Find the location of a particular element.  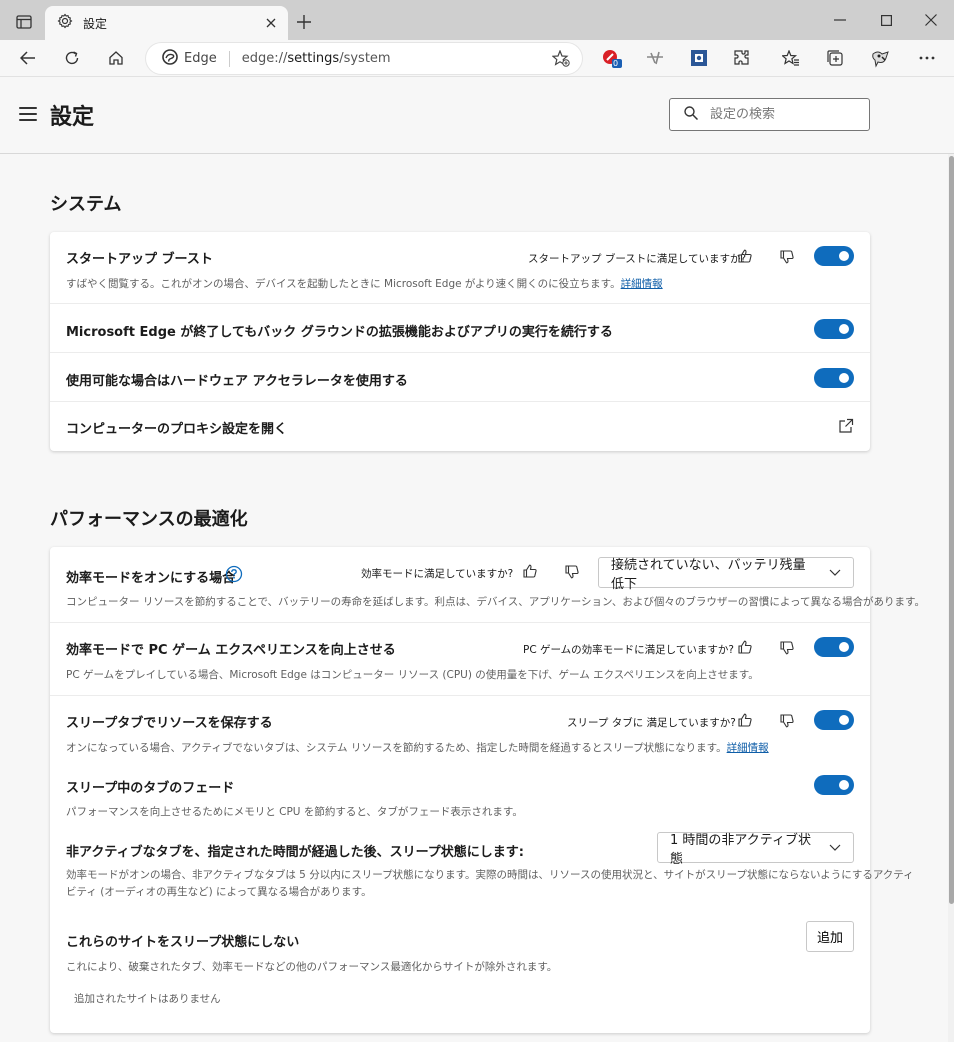

open-external-icon is located at coordinates (846, 428).